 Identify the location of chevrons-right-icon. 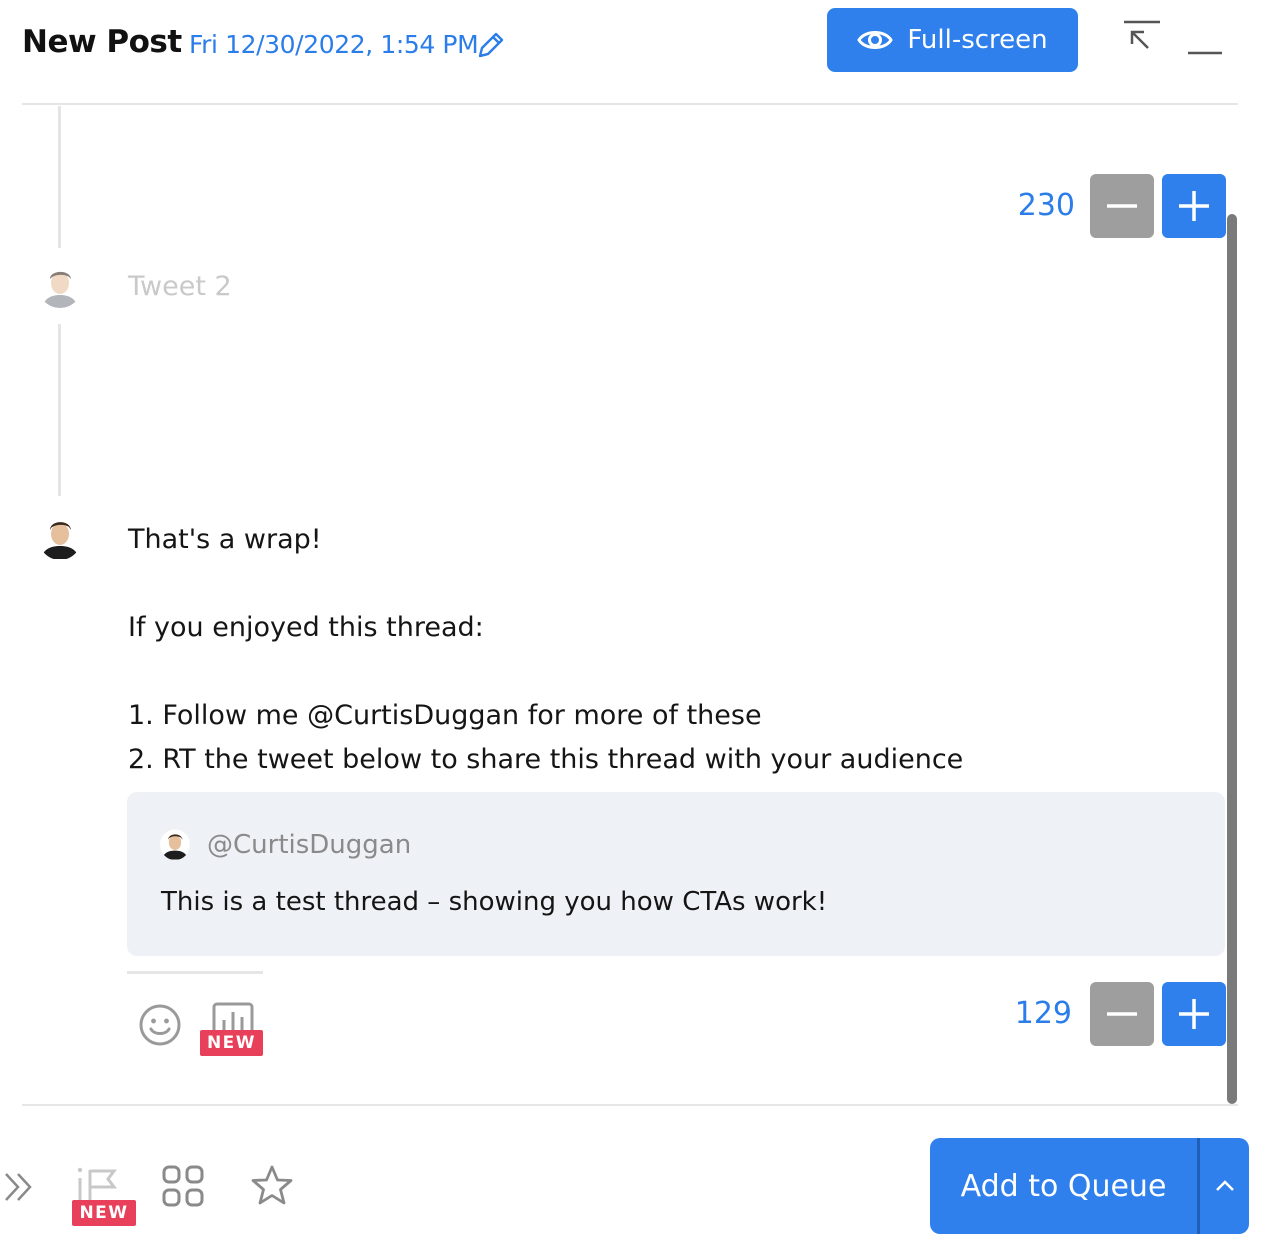
(19, 1187).